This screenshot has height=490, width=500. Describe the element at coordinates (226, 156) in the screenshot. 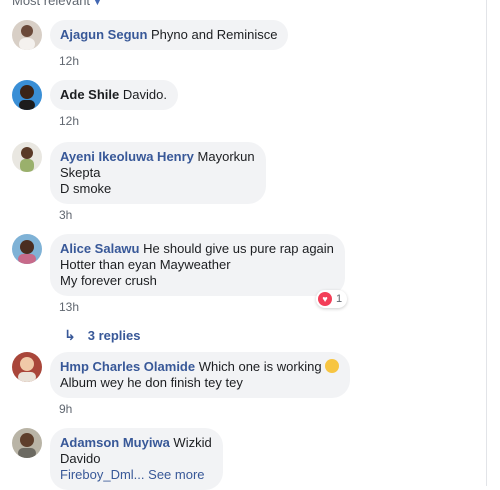

I see `comment-text: Mayorkun` at that location.